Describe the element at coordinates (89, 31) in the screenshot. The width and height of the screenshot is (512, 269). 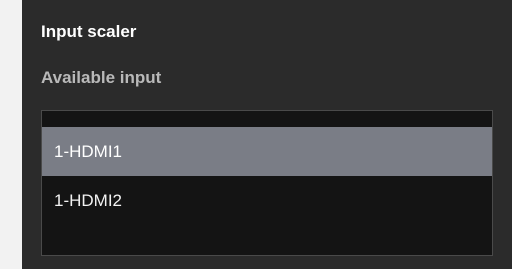
I see `panel-title: Input scaler` at that location.